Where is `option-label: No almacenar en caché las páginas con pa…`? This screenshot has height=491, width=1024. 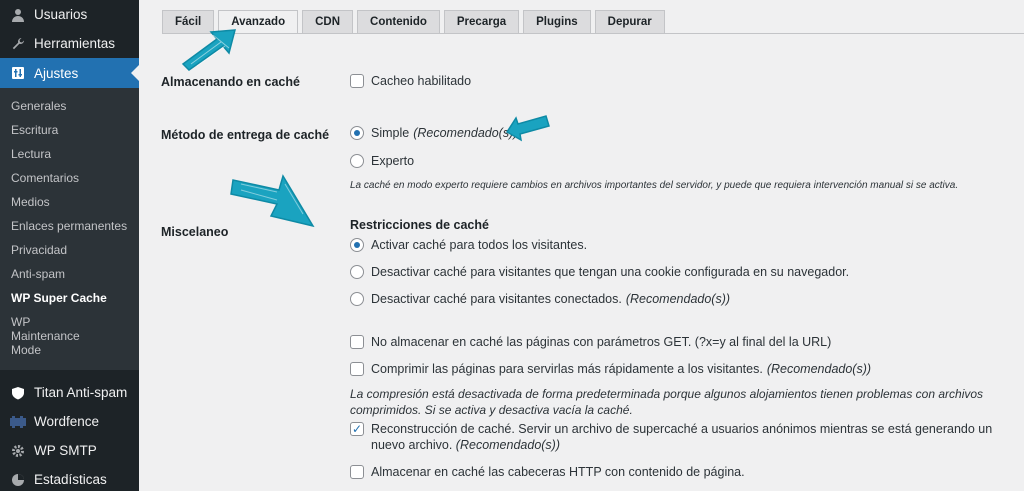
option-label: No almacenar en caché las páginas con pa… is located at coordinates (601, 342).